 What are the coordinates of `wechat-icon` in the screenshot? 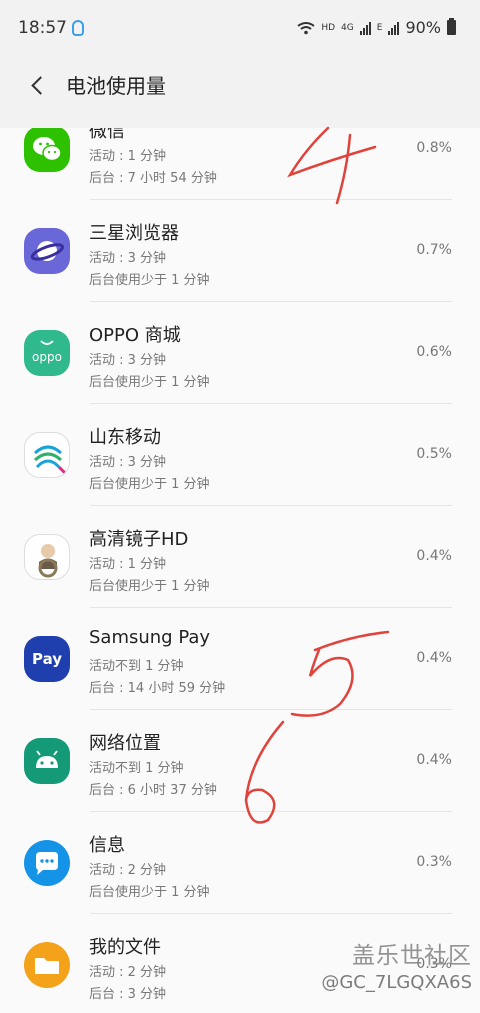 It's located at (47, 150).